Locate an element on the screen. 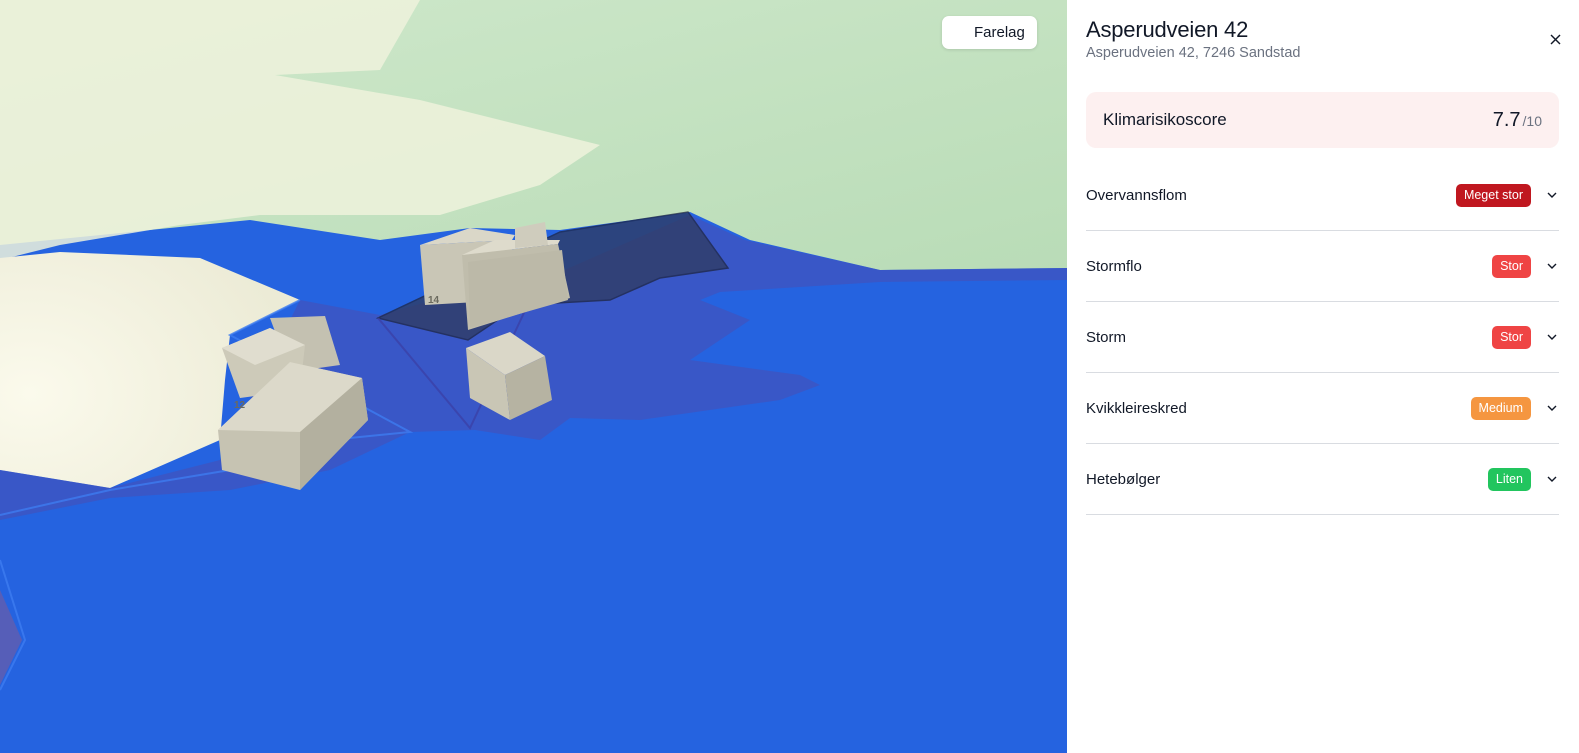 The image size is (1579, 753). close-icon is located at coordinates (1555, 40).